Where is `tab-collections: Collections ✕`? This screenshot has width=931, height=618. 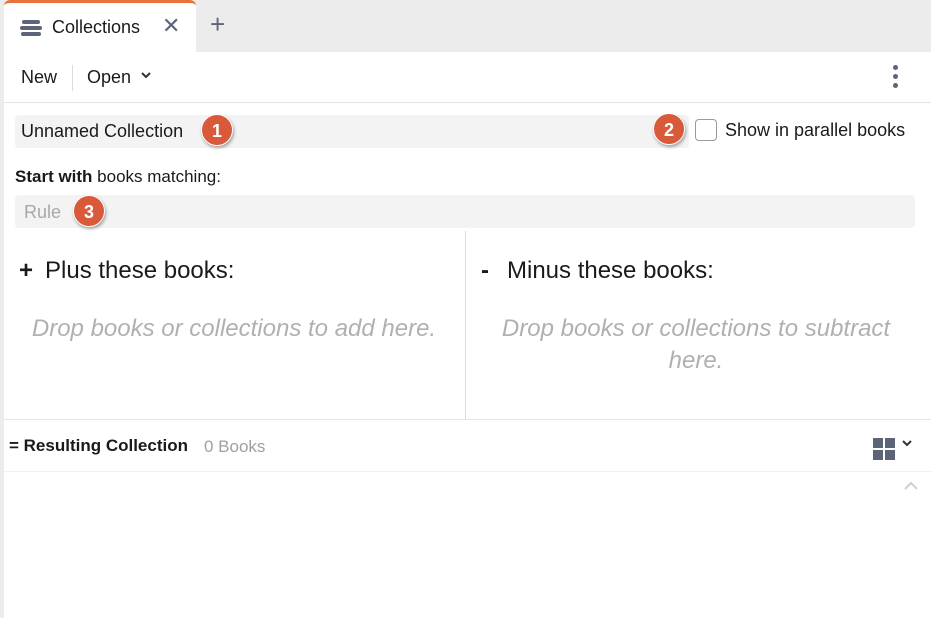
tab-collections: Collections ✕ is located at coordinates (100, 26).